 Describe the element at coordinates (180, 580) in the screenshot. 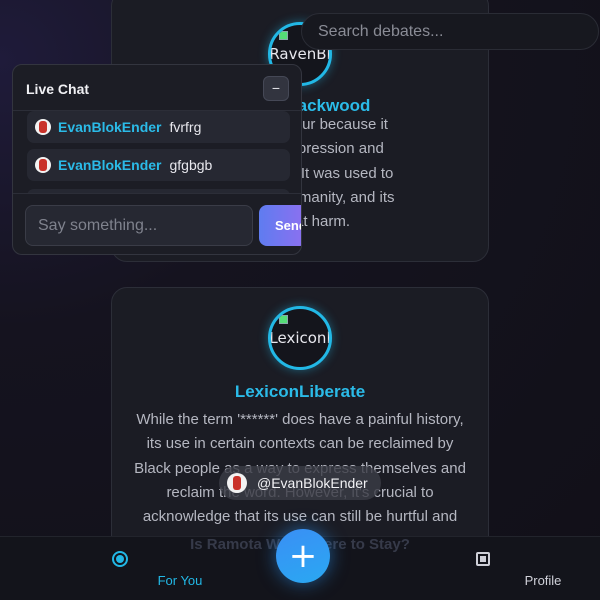

I see `nav-for-you-label: For You` at that location.